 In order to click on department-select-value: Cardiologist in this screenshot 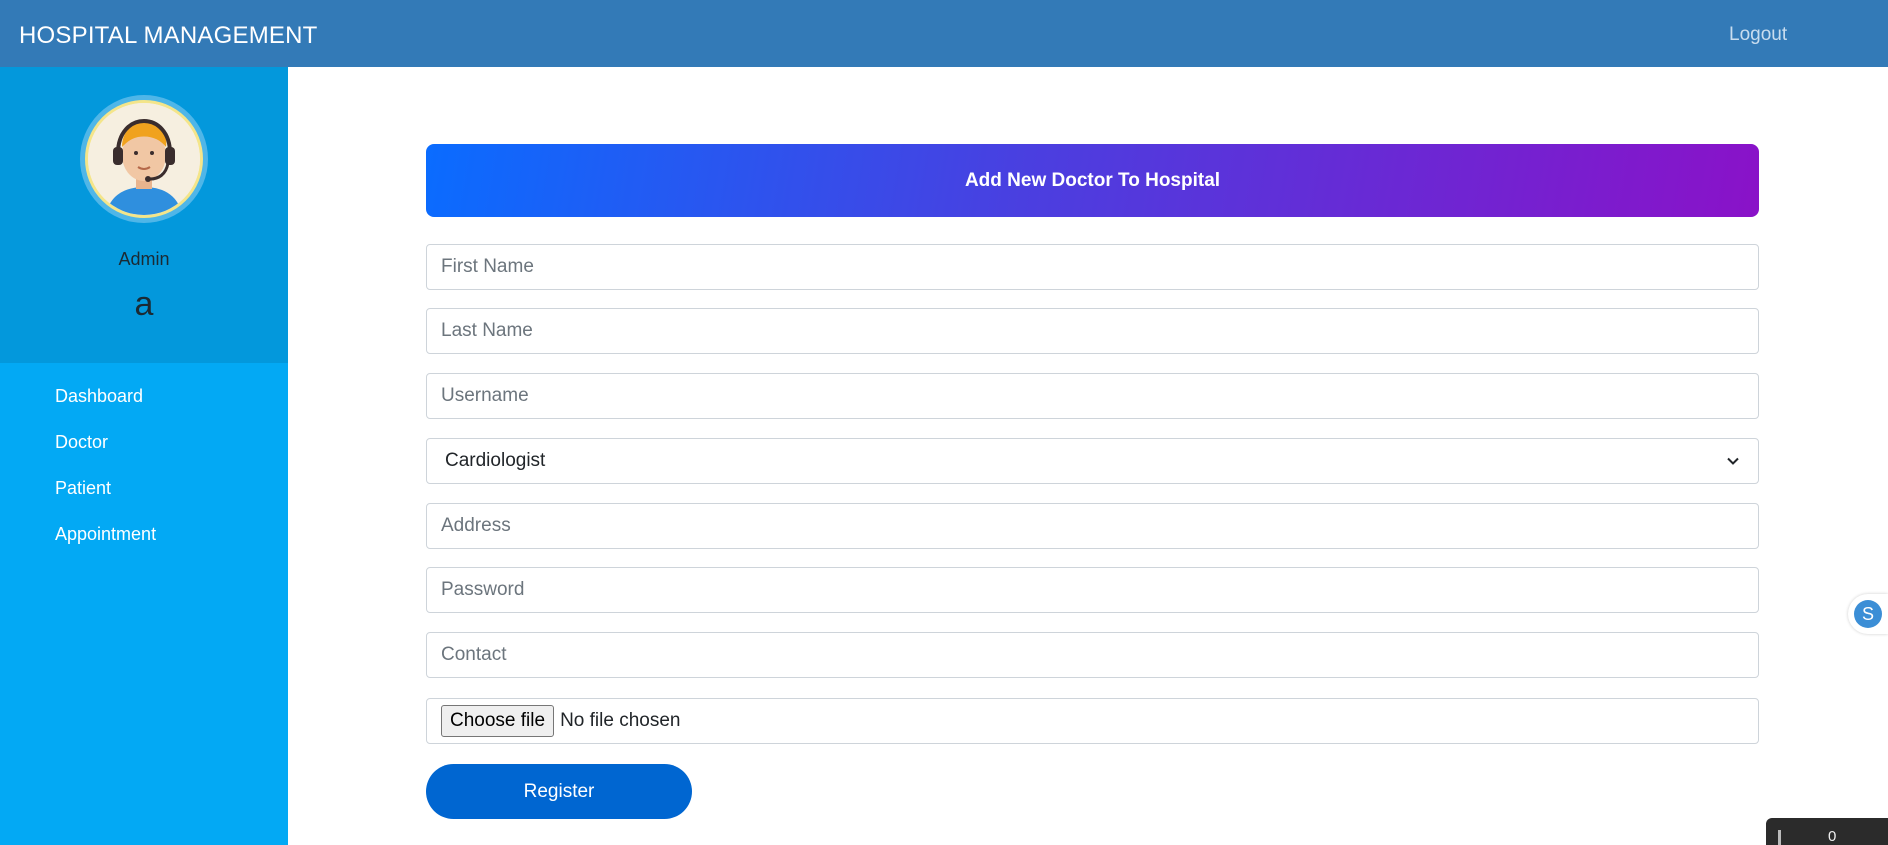, I will do `click(495, 460)`.